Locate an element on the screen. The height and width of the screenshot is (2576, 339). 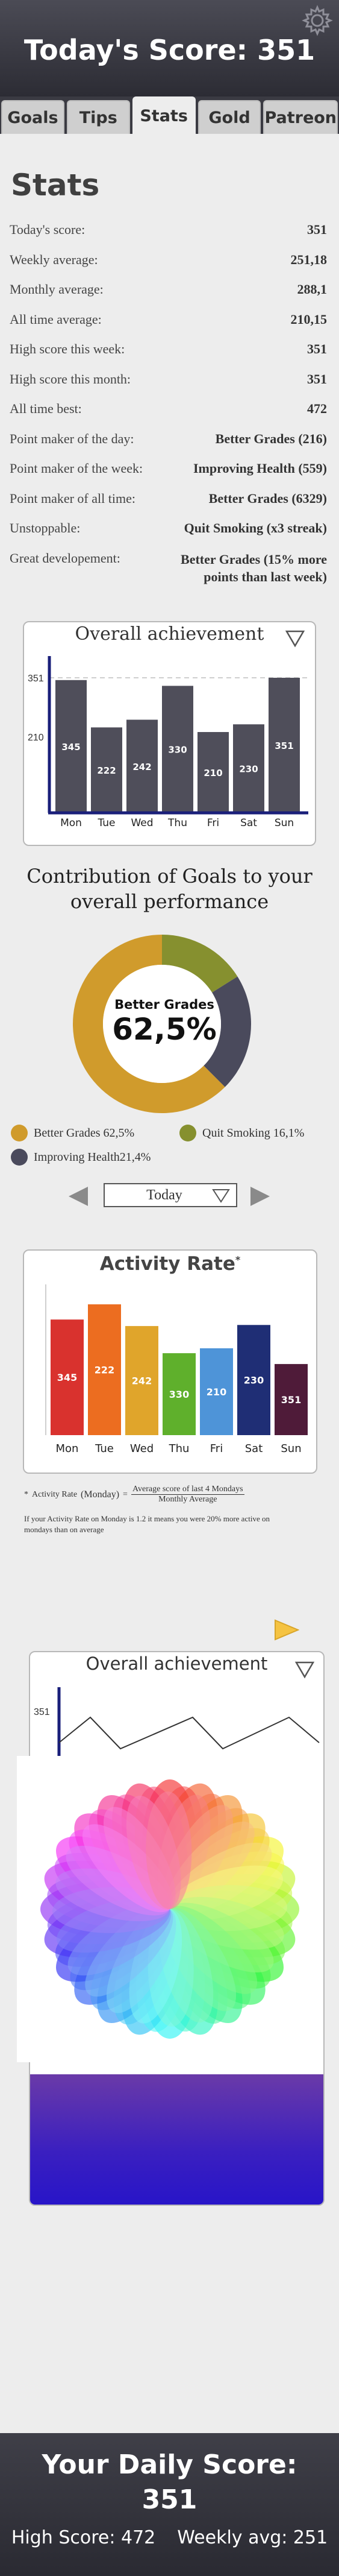
bar-value-label: 351 is located at coordinates (291, 1400).